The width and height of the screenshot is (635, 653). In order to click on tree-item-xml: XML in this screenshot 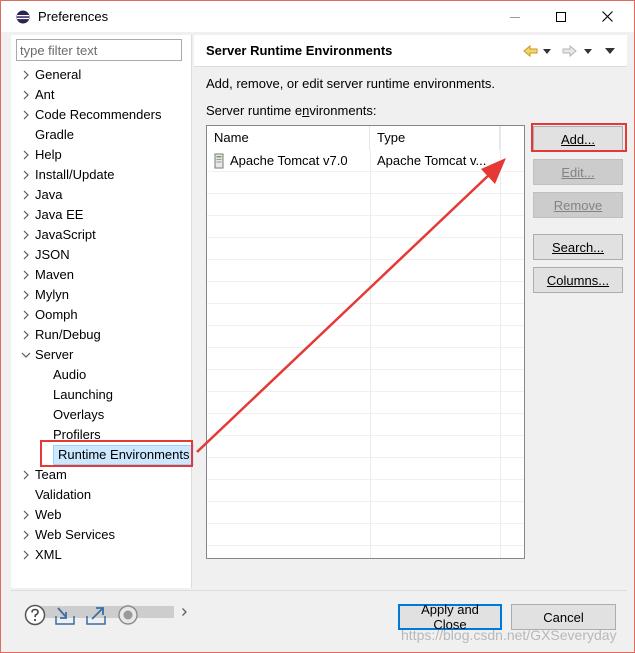, I will do `click(42, 555)`.